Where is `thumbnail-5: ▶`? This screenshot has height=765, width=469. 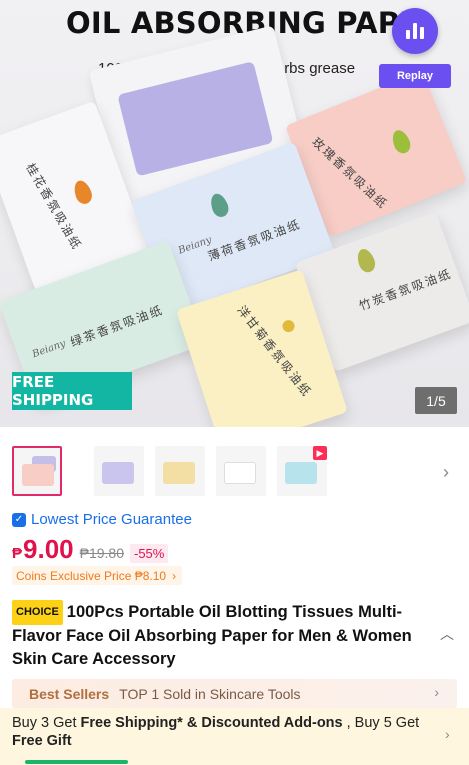 thumbnail-5: ▶ is located at coordinates (302, 471).